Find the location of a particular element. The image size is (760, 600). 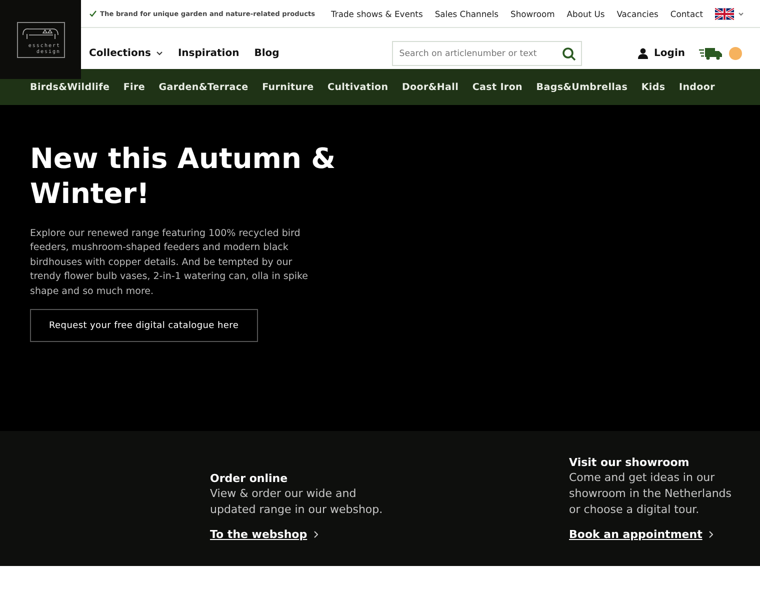

category-link: Indoor is located at coordinates (696, 87).